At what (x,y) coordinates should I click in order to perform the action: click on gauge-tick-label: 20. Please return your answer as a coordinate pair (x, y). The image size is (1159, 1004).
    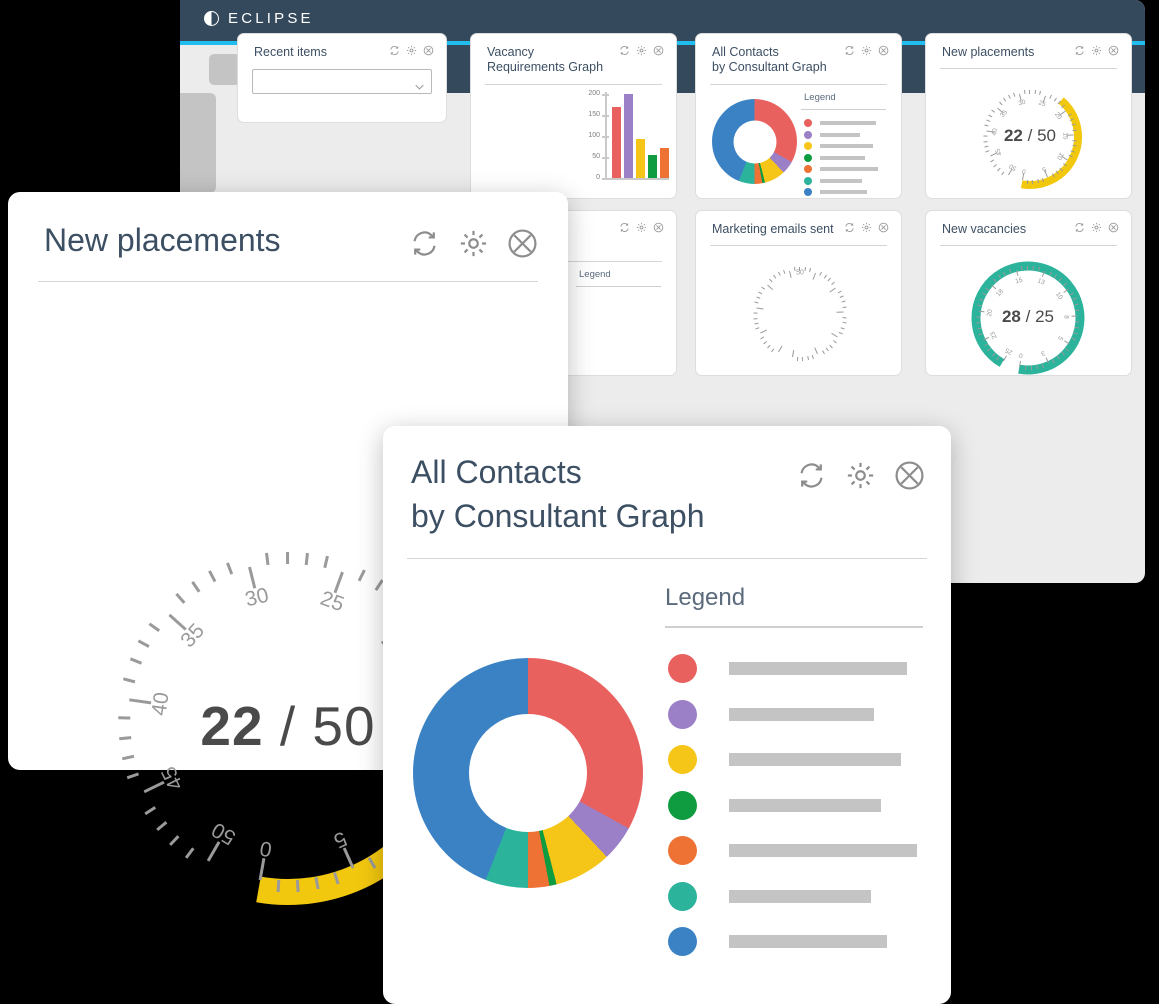
    Looking at the image, I should click on (990, 312).